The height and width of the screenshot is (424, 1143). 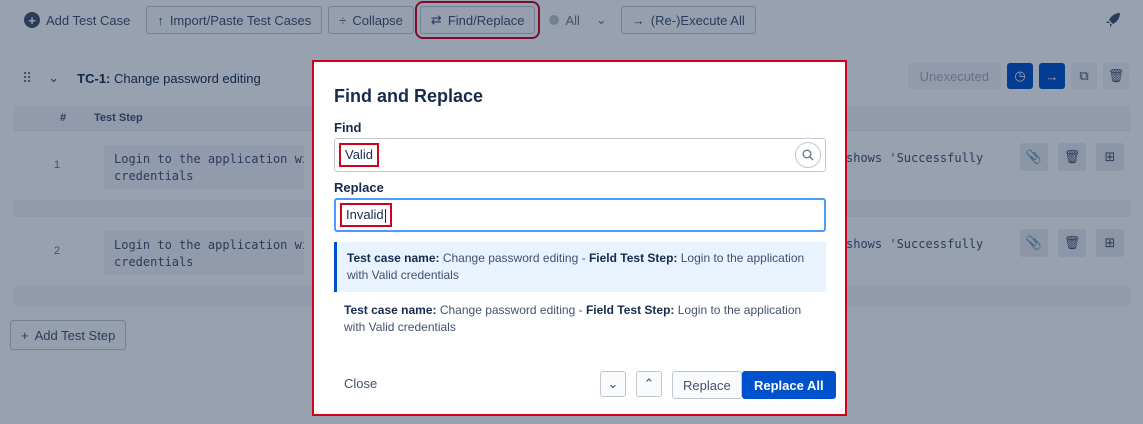 I want to click on replace-button: Replace, so click(x=707, y=385).